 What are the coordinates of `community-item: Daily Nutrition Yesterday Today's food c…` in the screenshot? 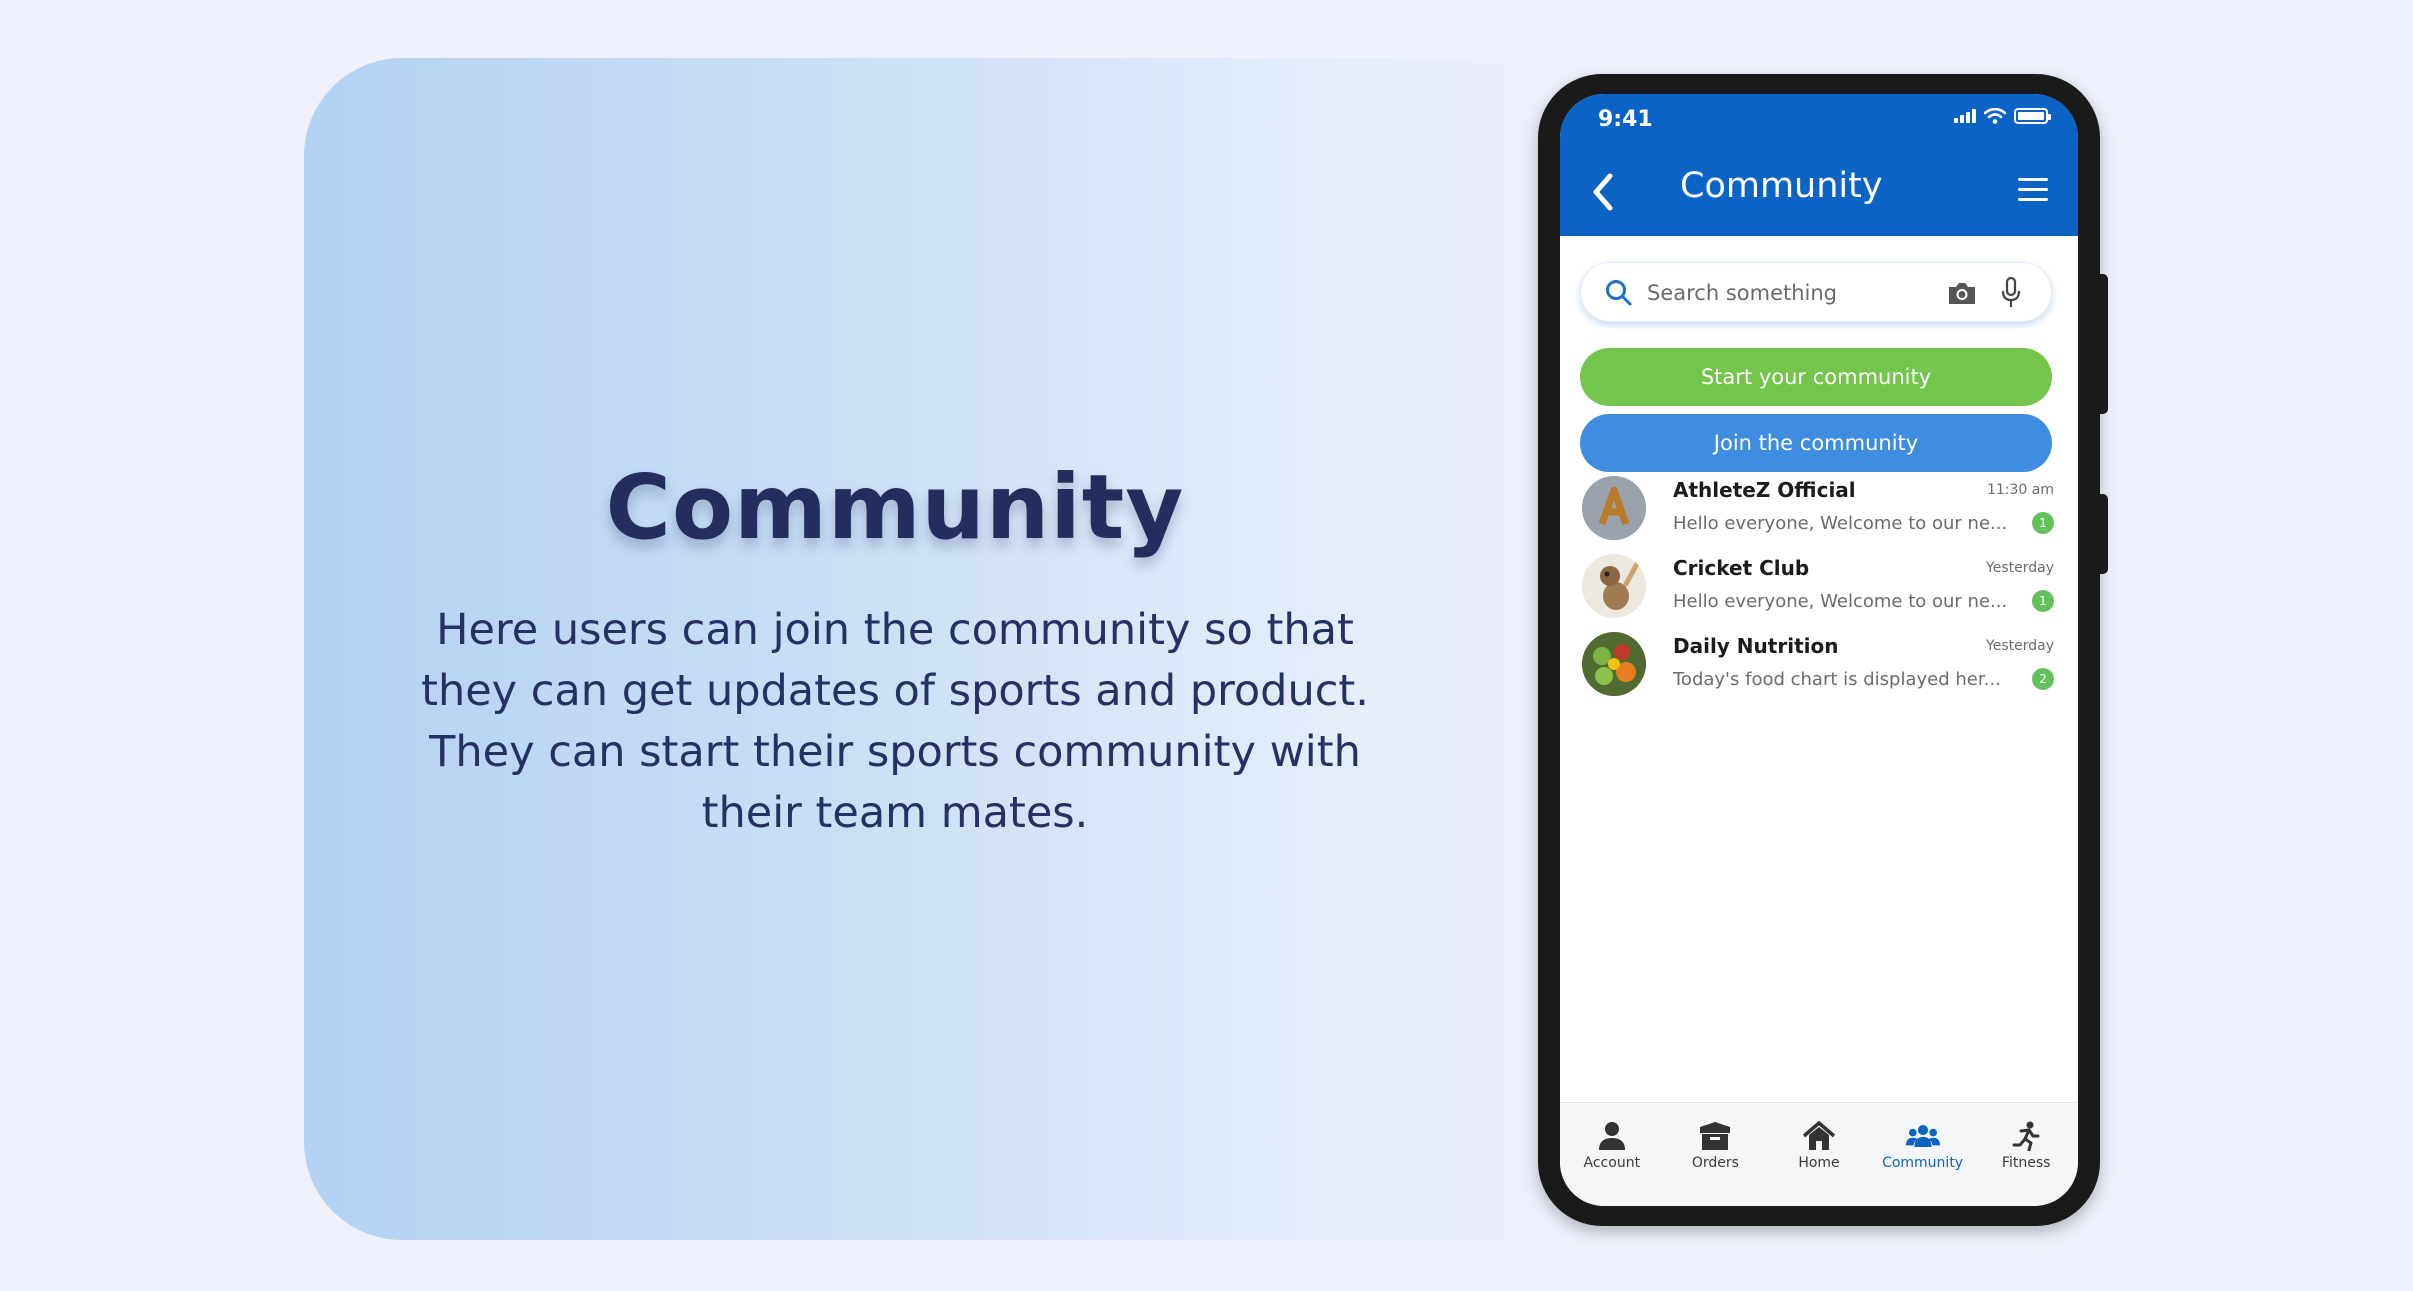 It's located at (1819, 664).